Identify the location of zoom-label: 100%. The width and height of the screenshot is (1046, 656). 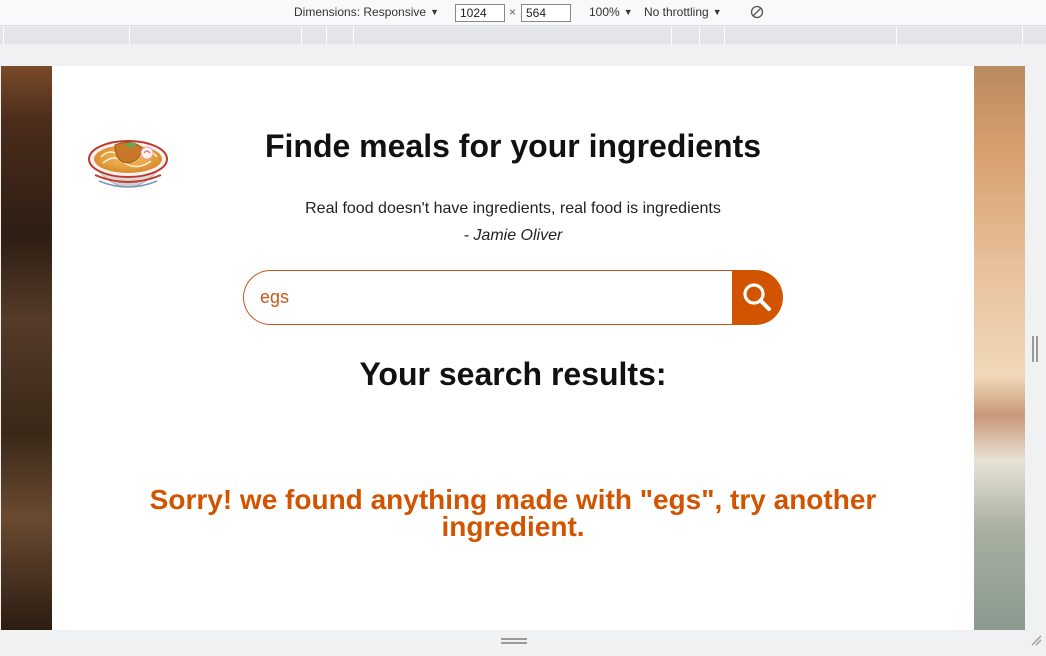
(604, 12).